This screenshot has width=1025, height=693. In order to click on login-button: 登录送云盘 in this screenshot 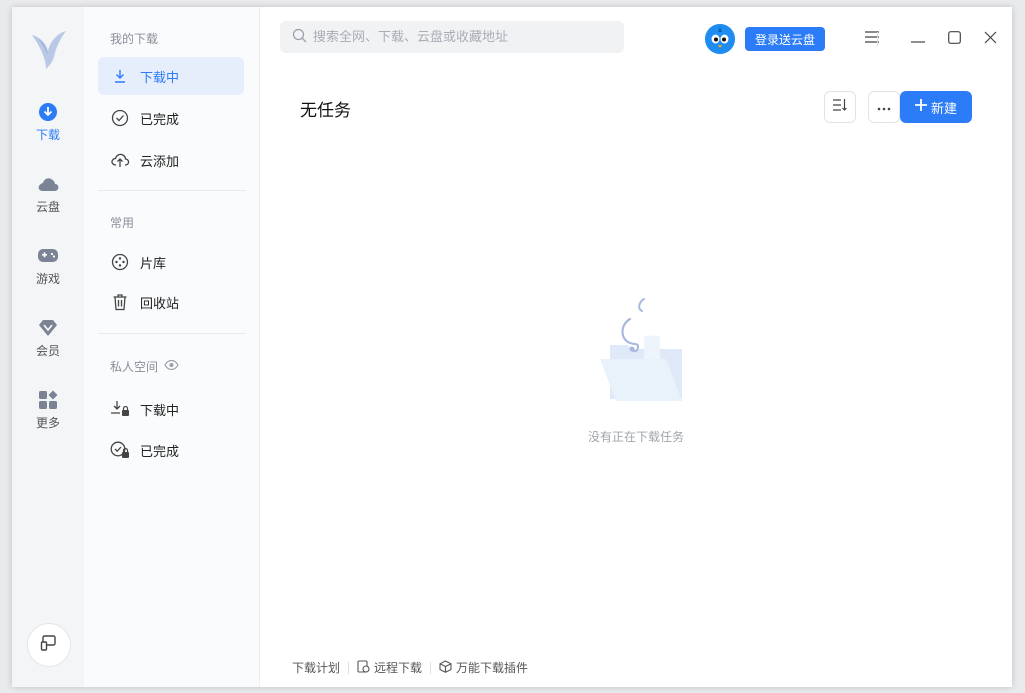, I will do `click(785, 39)`.